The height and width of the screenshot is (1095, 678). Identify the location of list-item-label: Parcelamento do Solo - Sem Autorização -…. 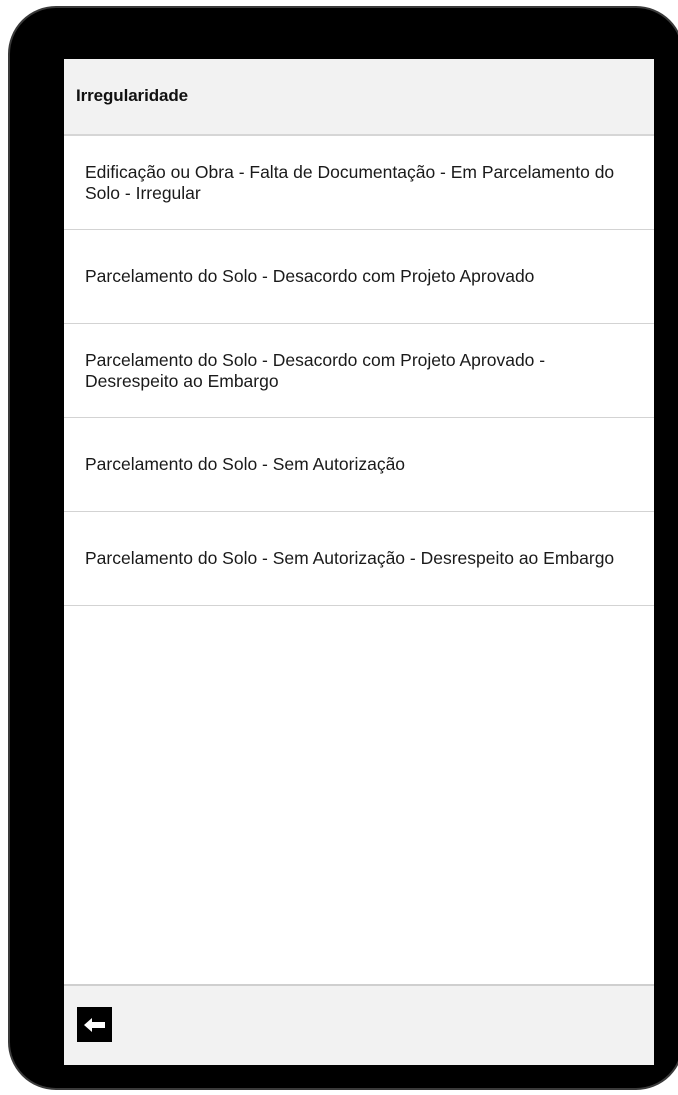
(350, 558).